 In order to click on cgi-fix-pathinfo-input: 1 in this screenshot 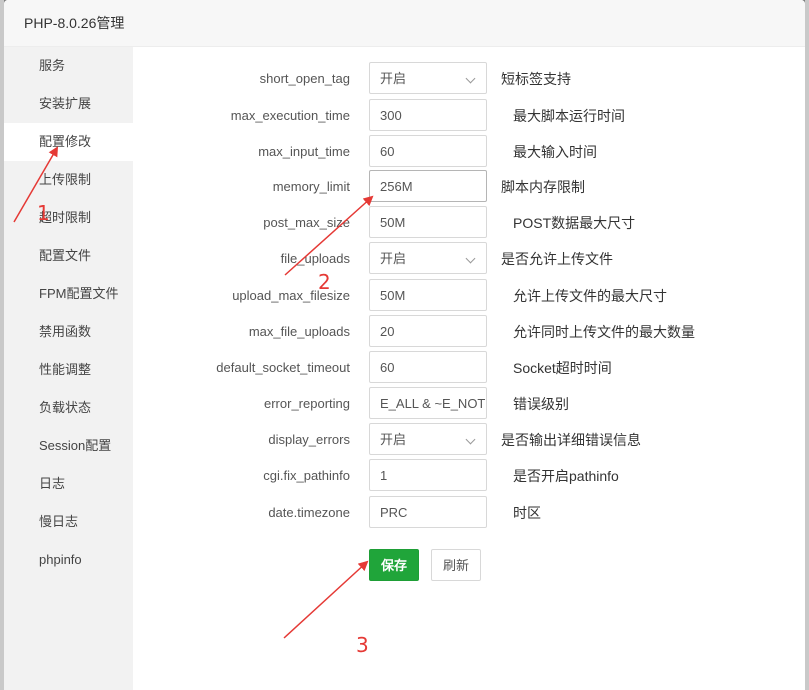, I will do `click(428, 475)`.